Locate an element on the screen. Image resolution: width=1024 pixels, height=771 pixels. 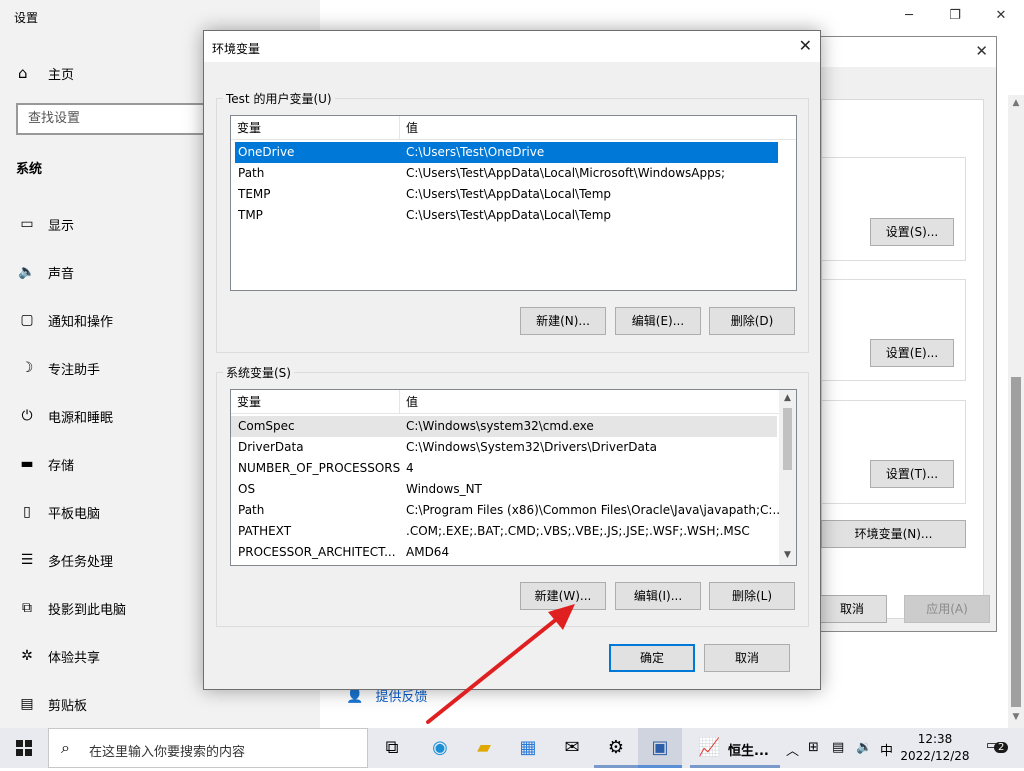
home-icon: ⌂ is located at coordinates (23, 73).